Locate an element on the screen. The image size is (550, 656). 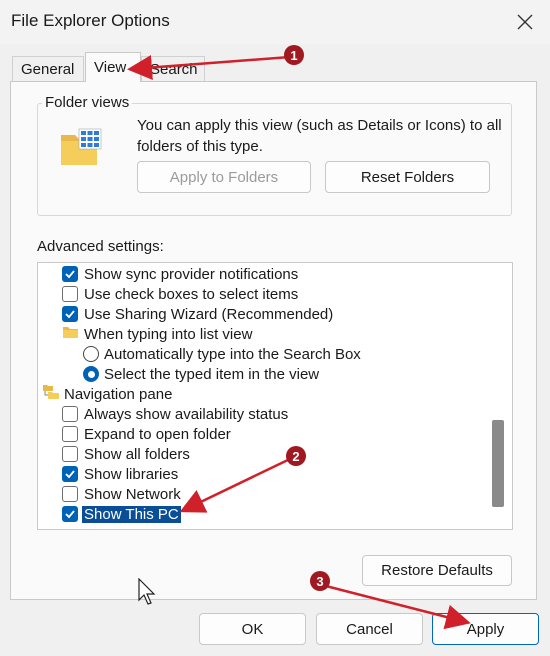
folder-views-icon is located at coordinates (82, 149).